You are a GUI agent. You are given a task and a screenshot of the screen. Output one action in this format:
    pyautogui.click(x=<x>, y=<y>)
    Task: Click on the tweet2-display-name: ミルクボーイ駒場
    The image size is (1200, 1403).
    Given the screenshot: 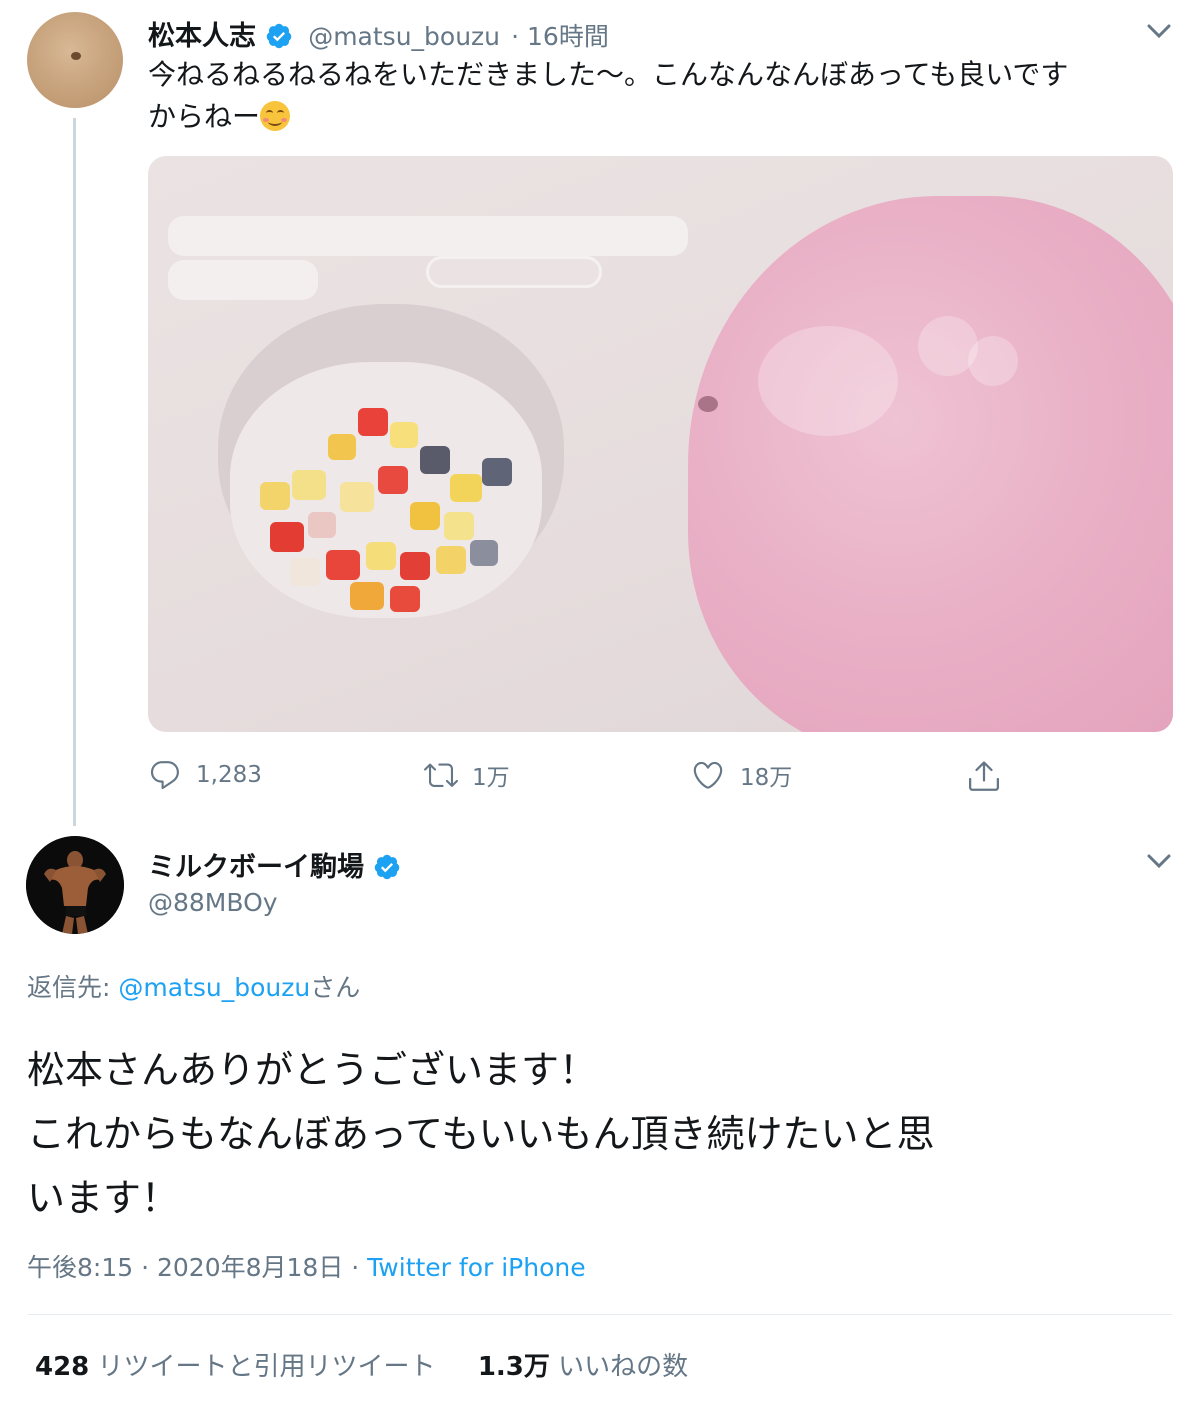 What is the action you would take?
    pyautogui.click(x=256, y=867)
    